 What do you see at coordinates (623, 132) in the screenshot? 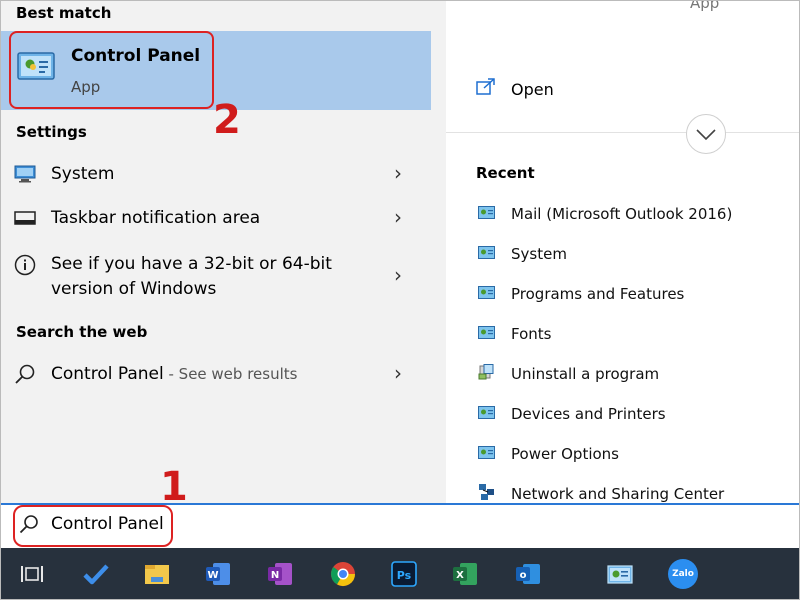
I see `preview-divider` at bounding box center [623, 132].